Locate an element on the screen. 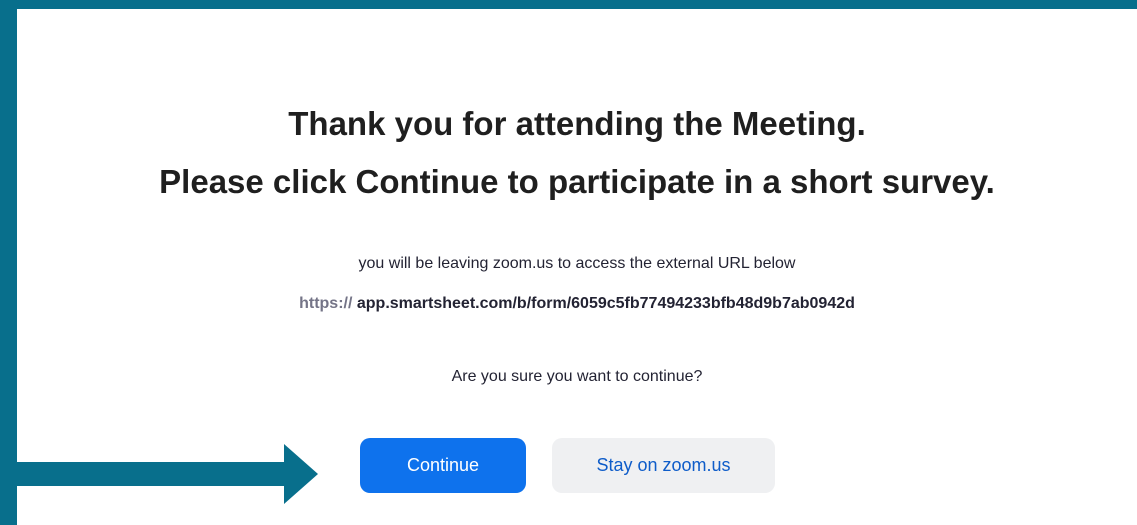 The height and width of the screenshot is (525, 1137). page-title-line-1: Thank you for attending the Meeting. is located at coordinates (577, 123).